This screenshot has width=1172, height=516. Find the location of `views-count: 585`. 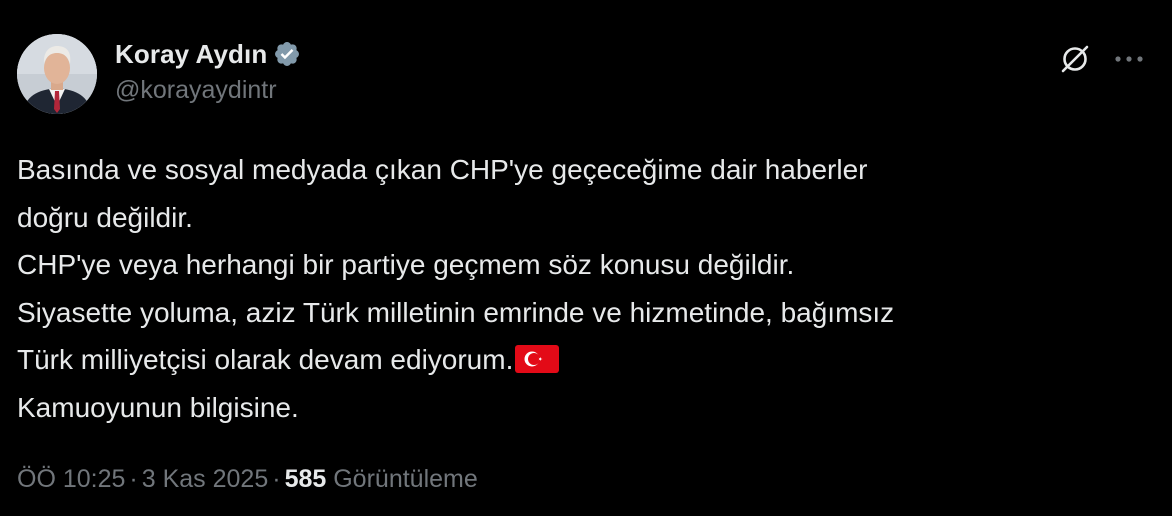

views-count: 585 is located at coordinates (305, 479).